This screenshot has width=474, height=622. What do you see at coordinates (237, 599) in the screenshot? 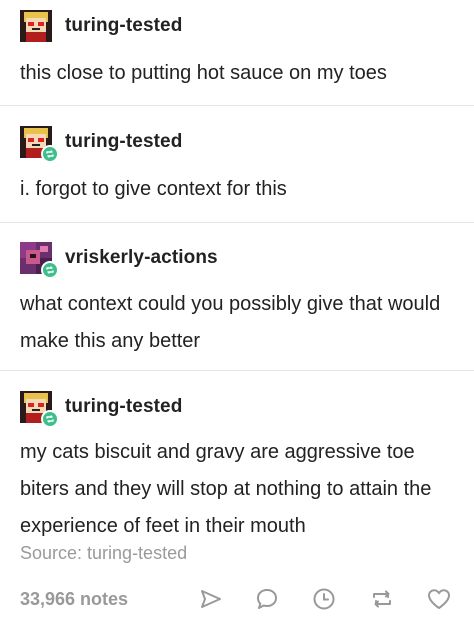
I see `post-footer: 33,966 notes` at bounding box center [237, 599].